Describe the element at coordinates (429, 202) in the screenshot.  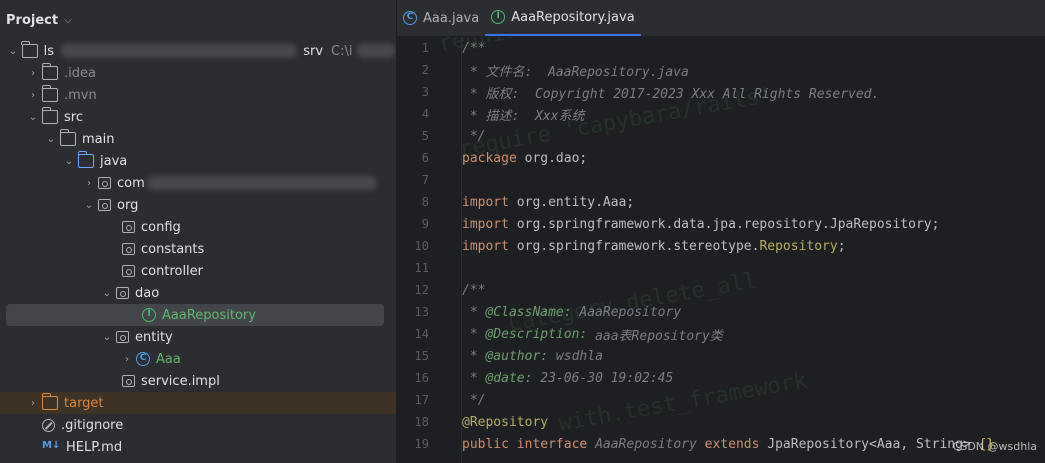
I see `line-number: 8` at that location.